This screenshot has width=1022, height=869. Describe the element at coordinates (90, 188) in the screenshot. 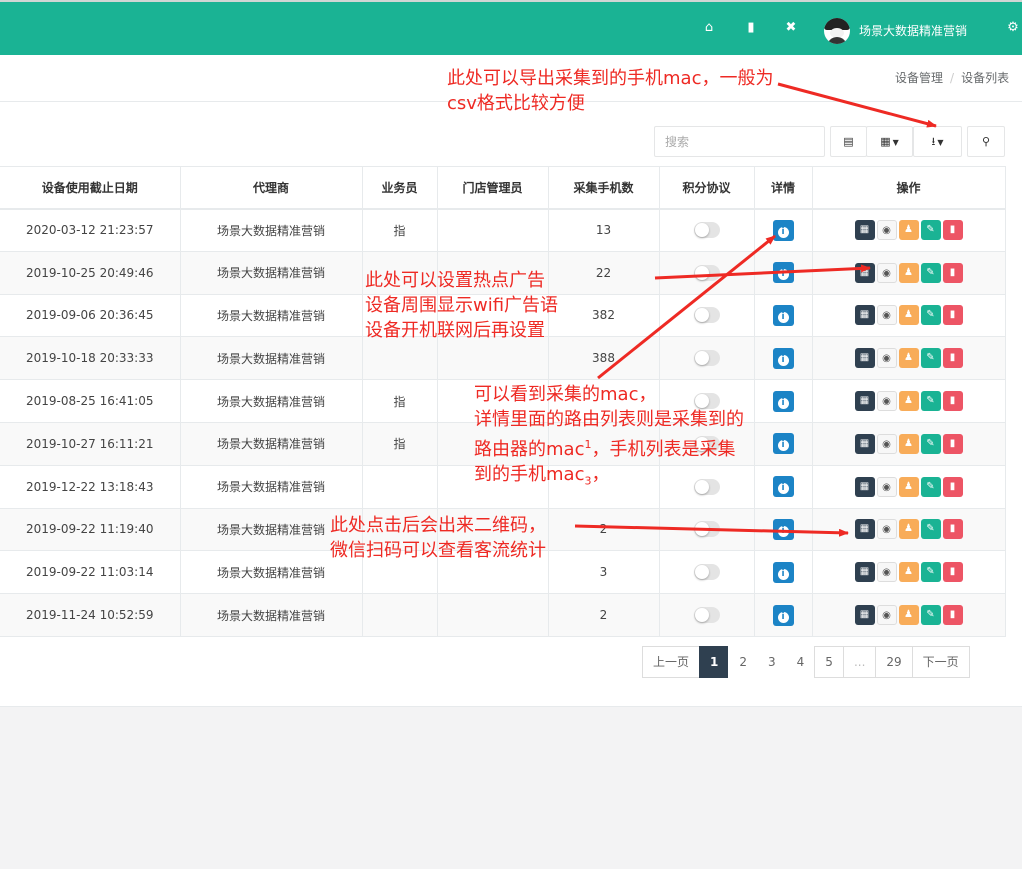

I see `col-header-expiry-date: 设备使用截止日期` at that location.